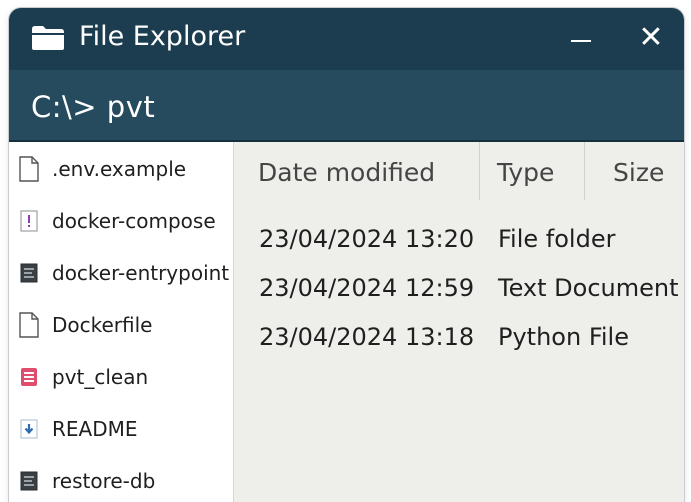 This screenshot has height=502, width=691. I want to click on file-item-pvt-clean: pvt_clean, so click(121, 376).